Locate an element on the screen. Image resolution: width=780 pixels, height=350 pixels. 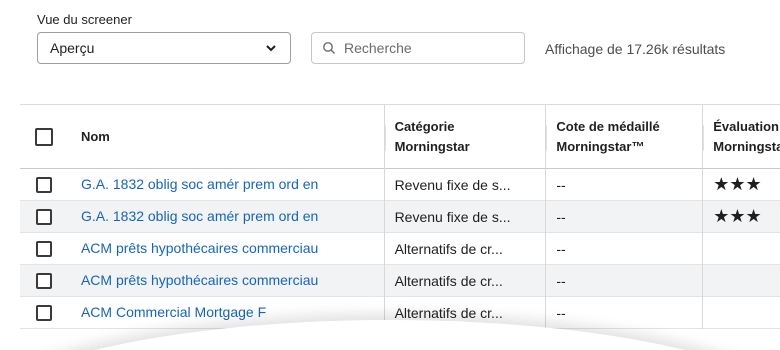
header-medal: Cote de médaillé Morningstar™ is located at coordinates (623, 136).